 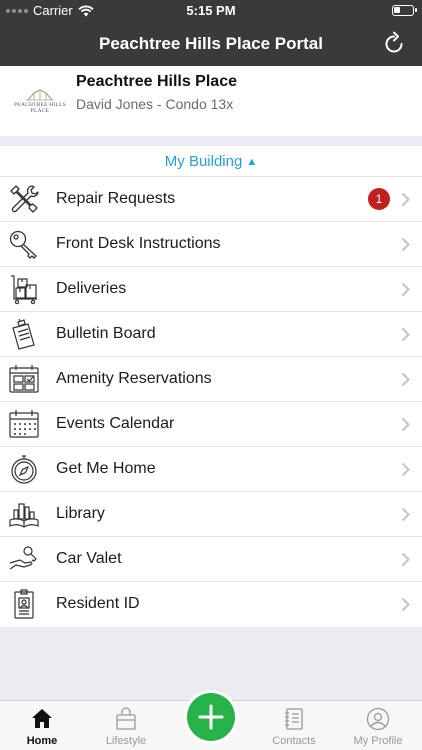 What do you see at coordinates (116, 198) in the screenshot?
I see `menu-item-label: Repair Requests` at bounding box center [116, 198].